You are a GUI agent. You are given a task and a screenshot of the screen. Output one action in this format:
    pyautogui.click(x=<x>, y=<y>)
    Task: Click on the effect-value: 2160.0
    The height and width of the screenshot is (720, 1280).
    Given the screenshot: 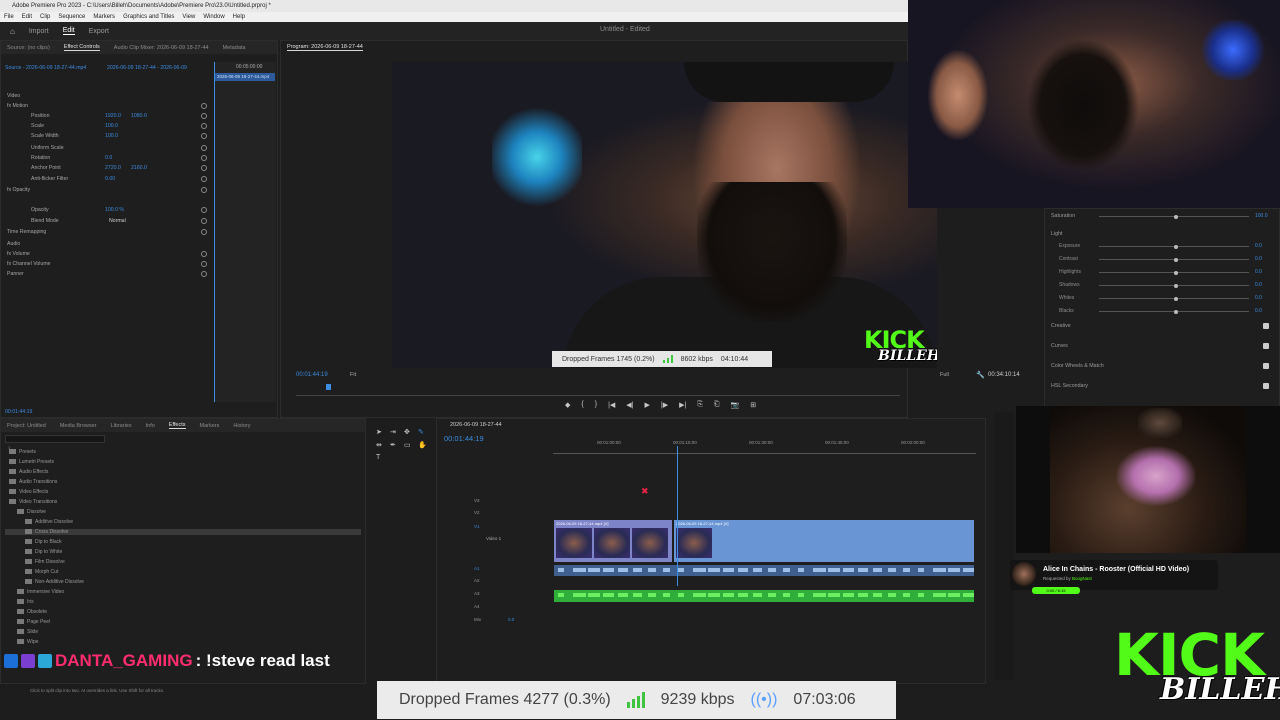 What is the action you would take?
    pyautogui.click(x=139, y=168)
    